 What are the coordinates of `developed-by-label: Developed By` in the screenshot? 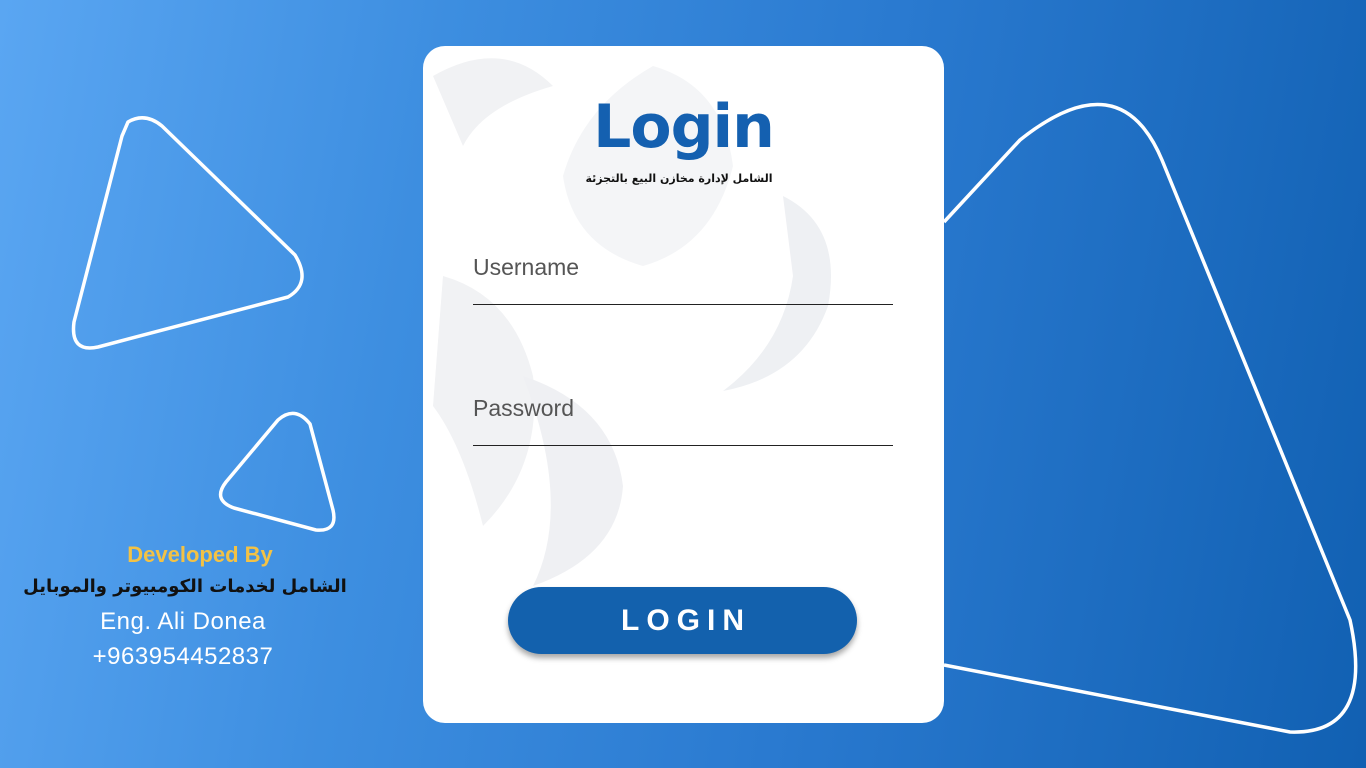 It's located at (200, 554).